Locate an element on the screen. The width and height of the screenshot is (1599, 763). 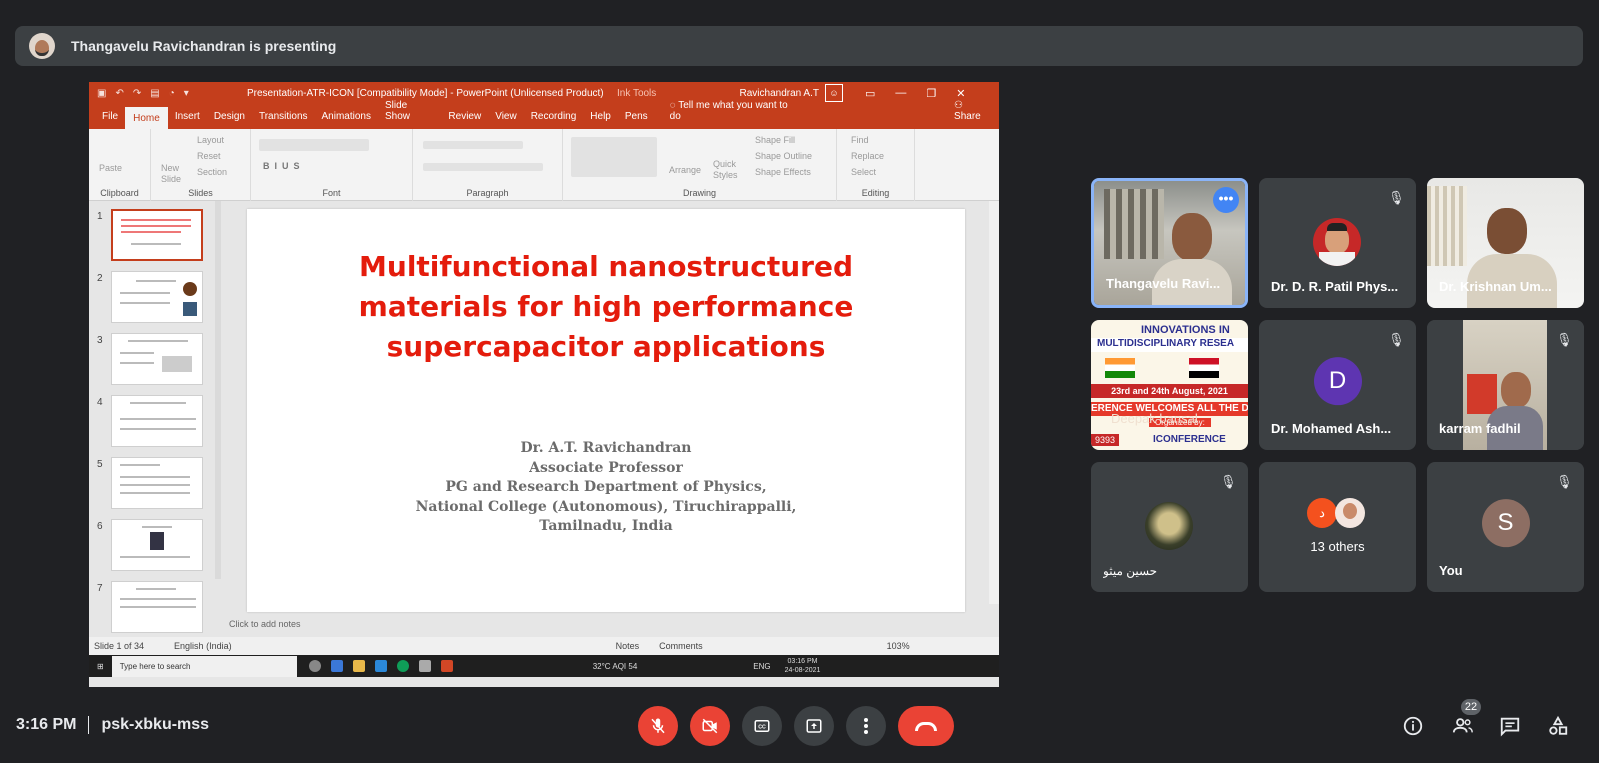
activities-icon is located at coordinates (1558, 725).